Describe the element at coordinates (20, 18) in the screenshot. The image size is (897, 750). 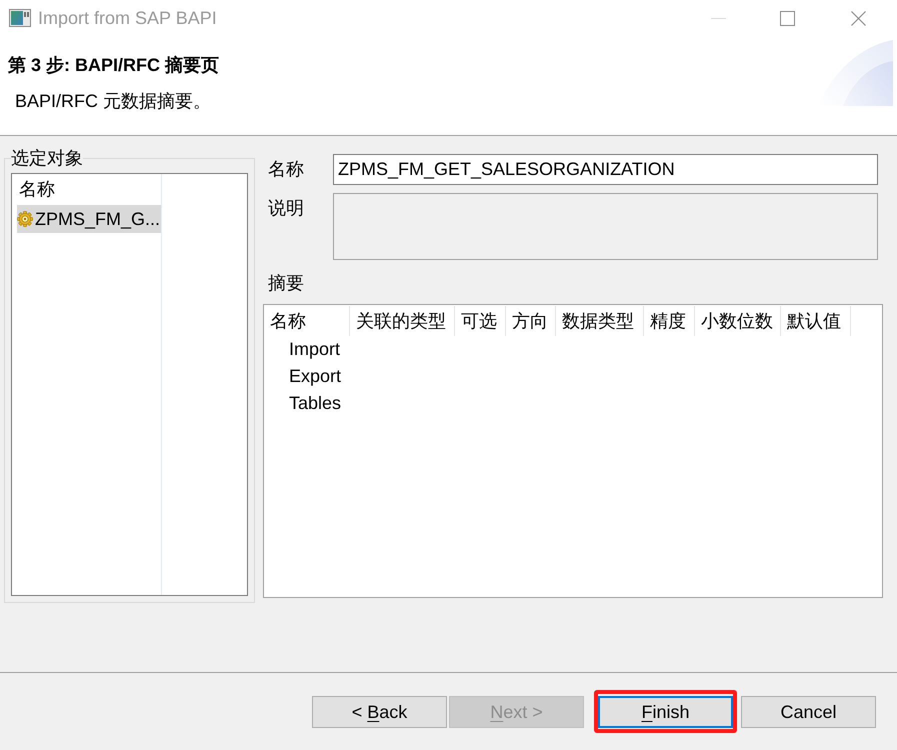
I see `window-icon` at that location.